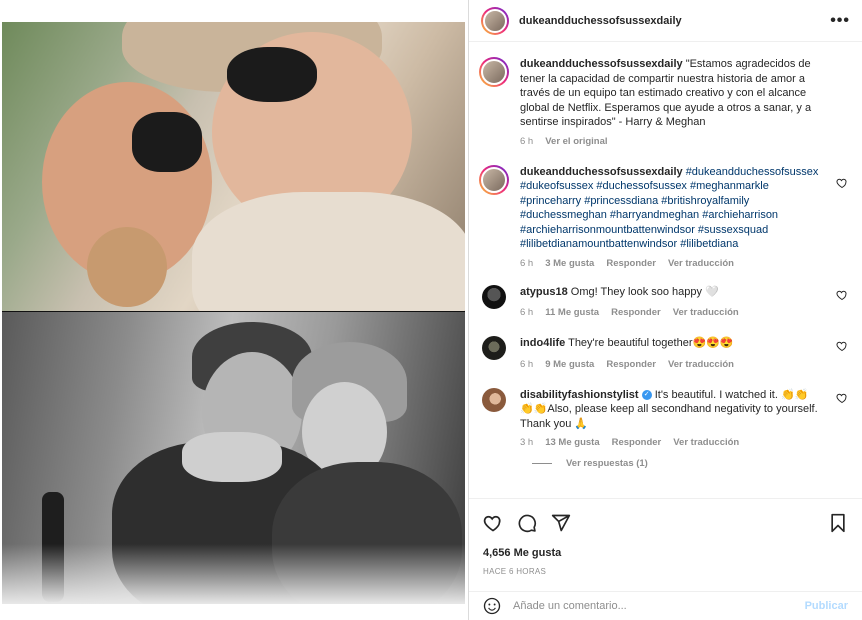  What do you see at coordinates (838, 523) in the screenshot?
I see `bookmark-icon` at bounding box center [838, 523].